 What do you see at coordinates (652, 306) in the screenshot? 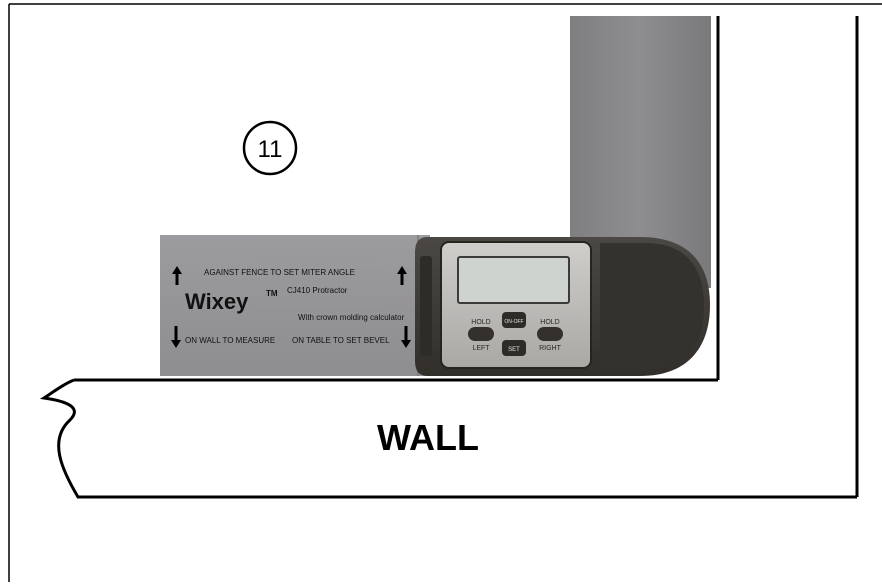
I see `protractor-end-pad` at bounding box center [652, 306].